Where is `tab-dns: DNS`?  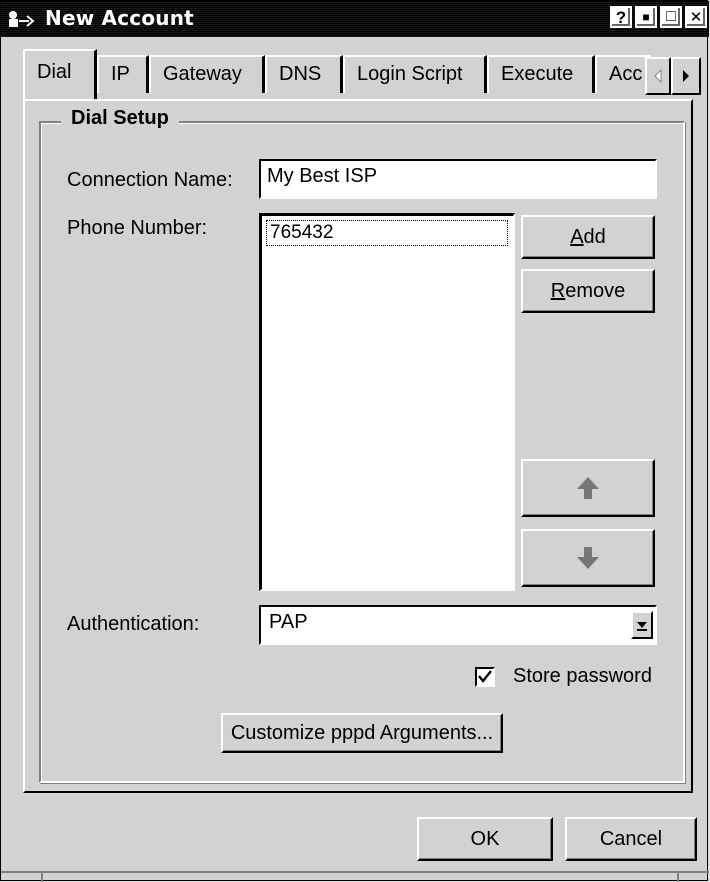
tab-dns: DNS is located at coordinates (304, 74).